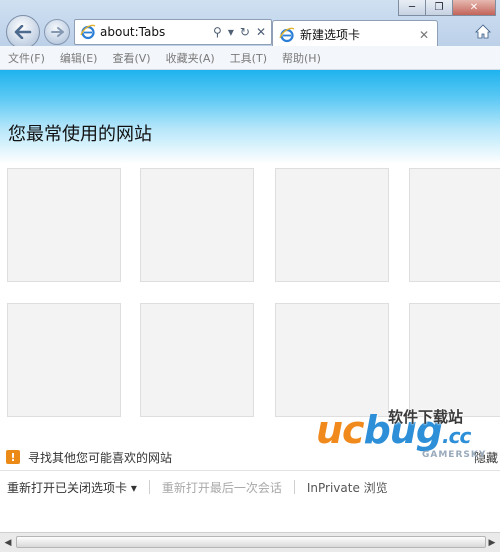 This screenshot has height=552, width=500. I want to click on address-url: about:Tabs, so click(156, 32).